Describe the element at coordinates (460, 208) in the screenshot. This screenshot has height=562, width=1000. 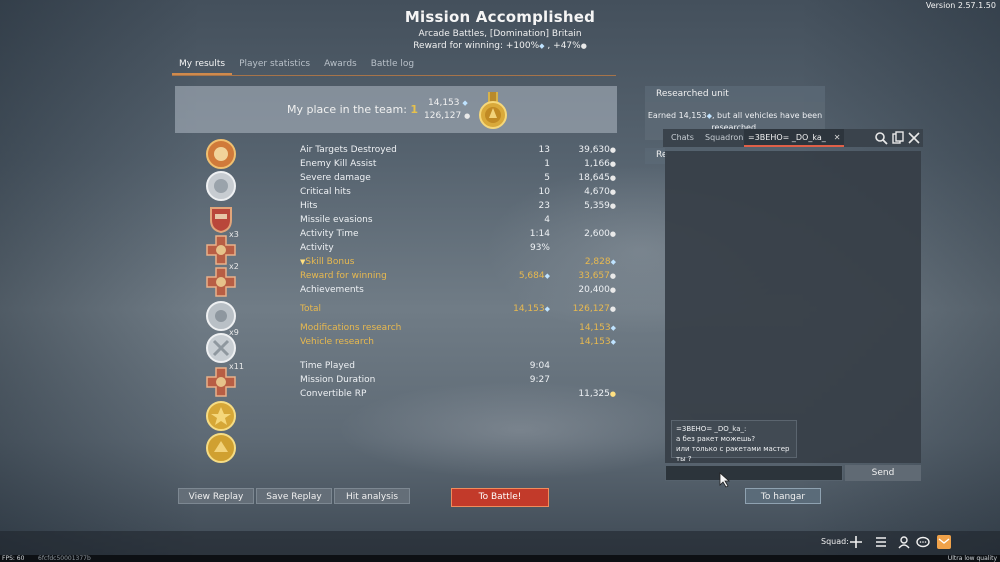
I see `table-row: Hits 23 5,359●` at that location.